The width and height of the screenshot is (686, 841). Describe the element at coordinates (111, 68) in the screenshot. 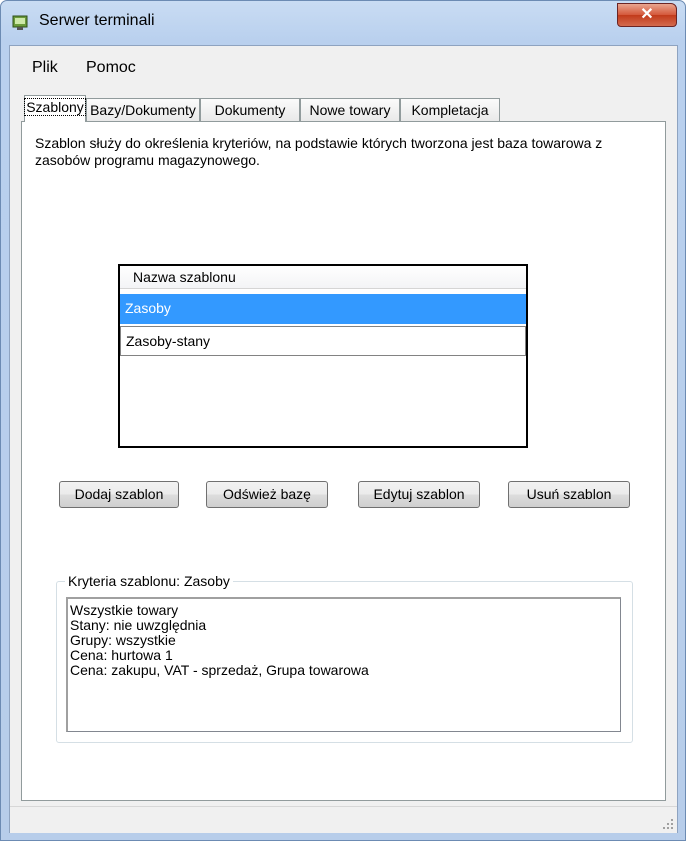

I see `menu-pomoc: Pomoc` at that location.